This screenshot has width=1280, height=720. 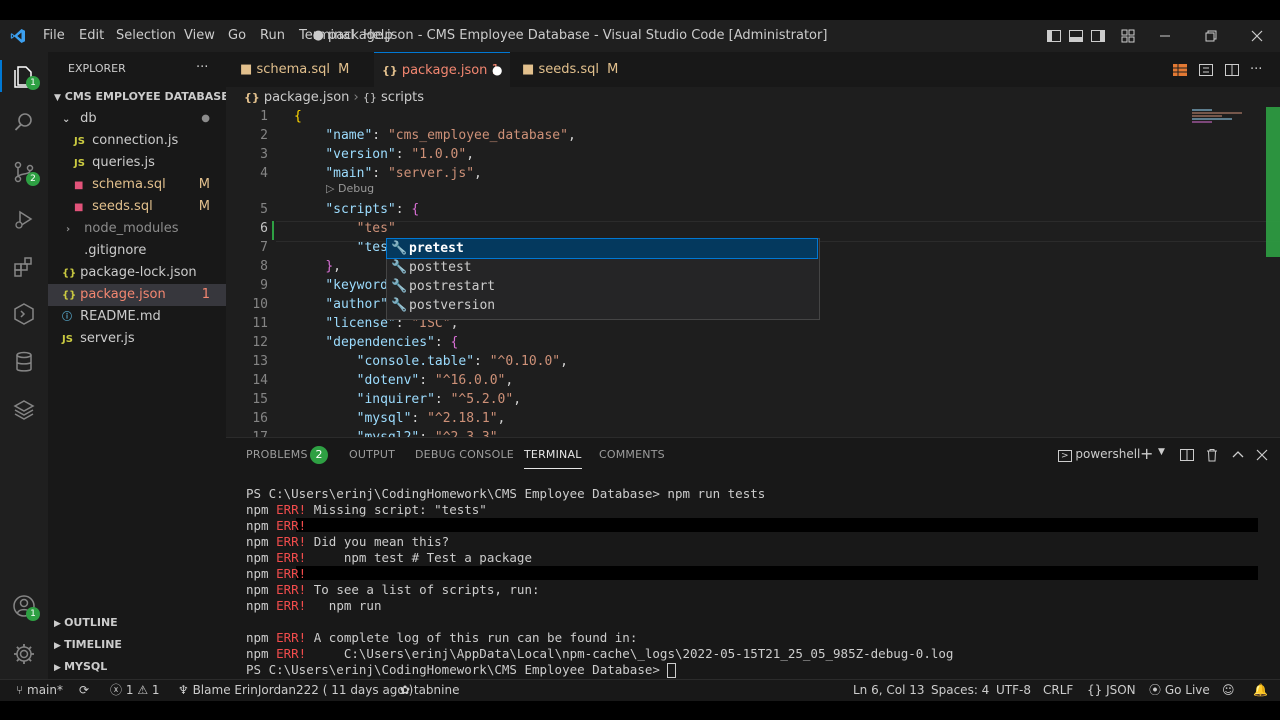 What do you see at coordinates (1054, 36) in the screenshot?
I see `toggle-sidebar-icon` at bounding box center [1054, 36].